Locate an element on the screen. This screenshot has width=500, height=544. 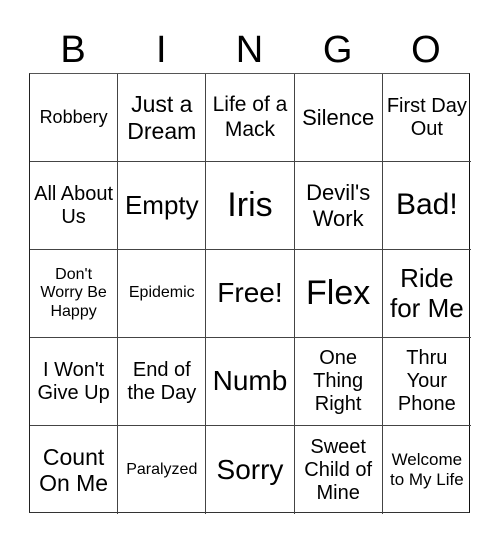
bingo-cell: Devil's Work is located at coordinates (338, 206).